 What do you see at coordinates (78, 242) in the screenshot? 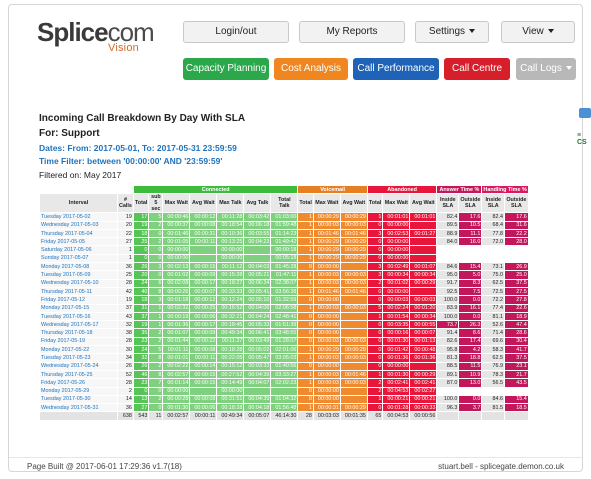
I see `interval-link: Friday 2017-05-05` at bounding box center [78, 242].